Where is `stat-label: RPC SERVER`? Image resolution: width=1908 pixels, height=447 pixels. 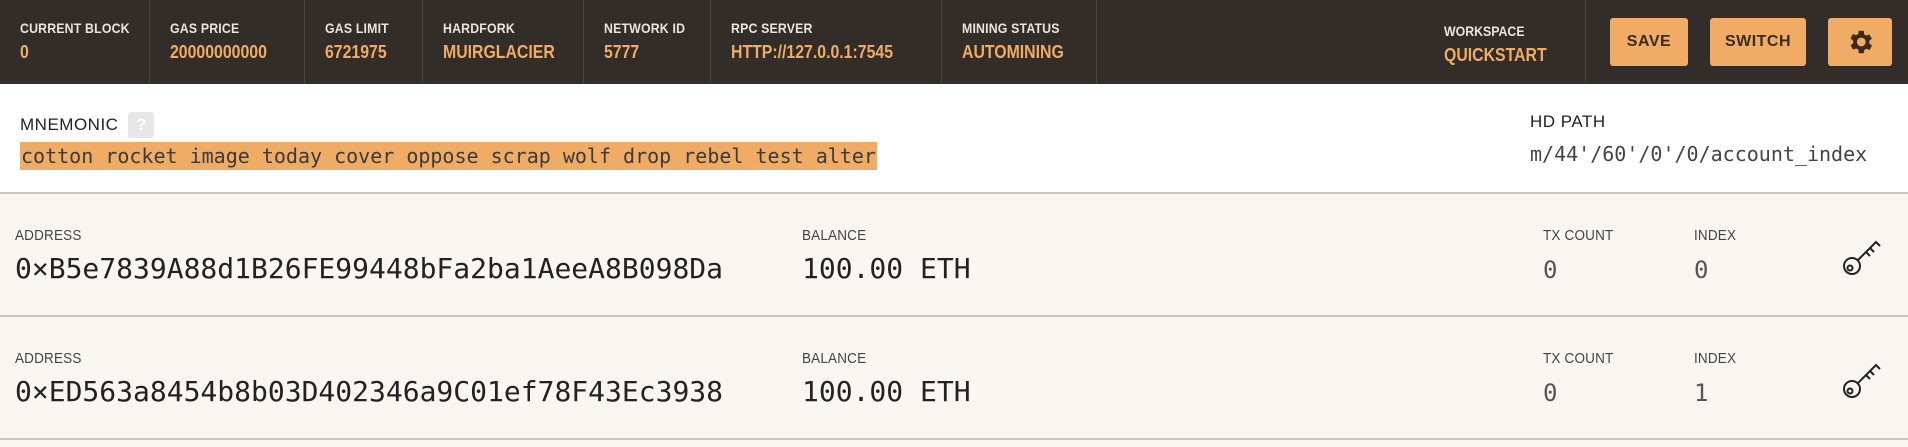
stat-label: RPC SERVER is located at coordinates (772, 28).